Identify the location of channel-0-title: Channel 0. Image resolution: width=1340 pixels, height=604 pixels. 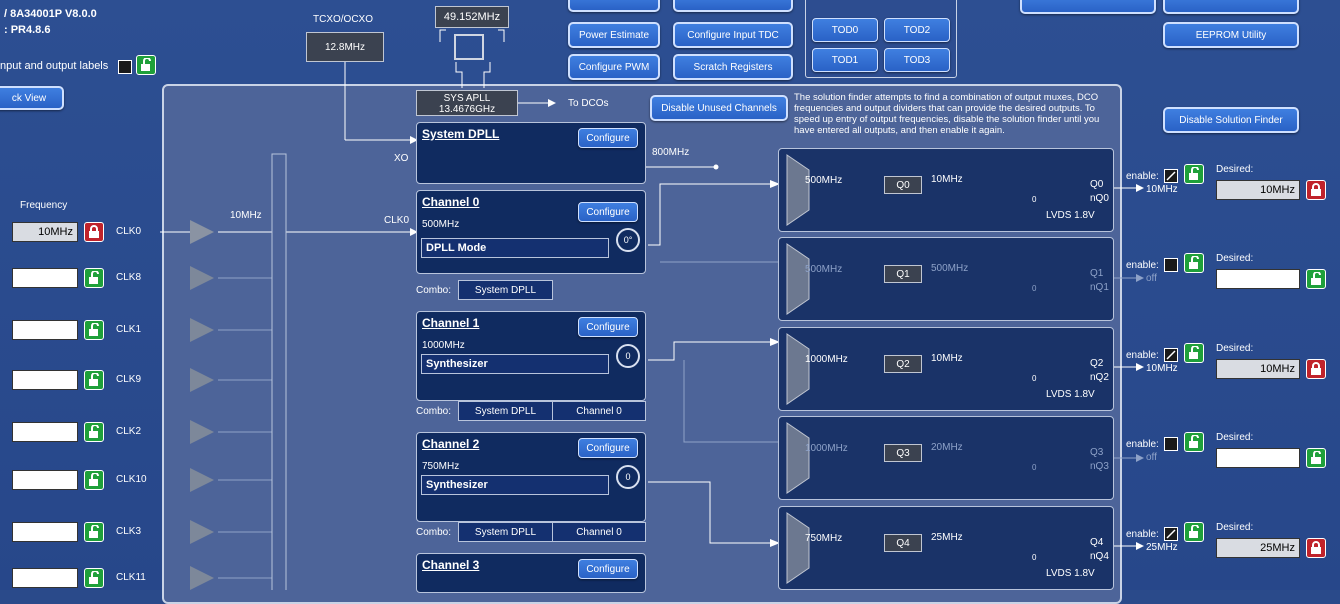
(451, 202).